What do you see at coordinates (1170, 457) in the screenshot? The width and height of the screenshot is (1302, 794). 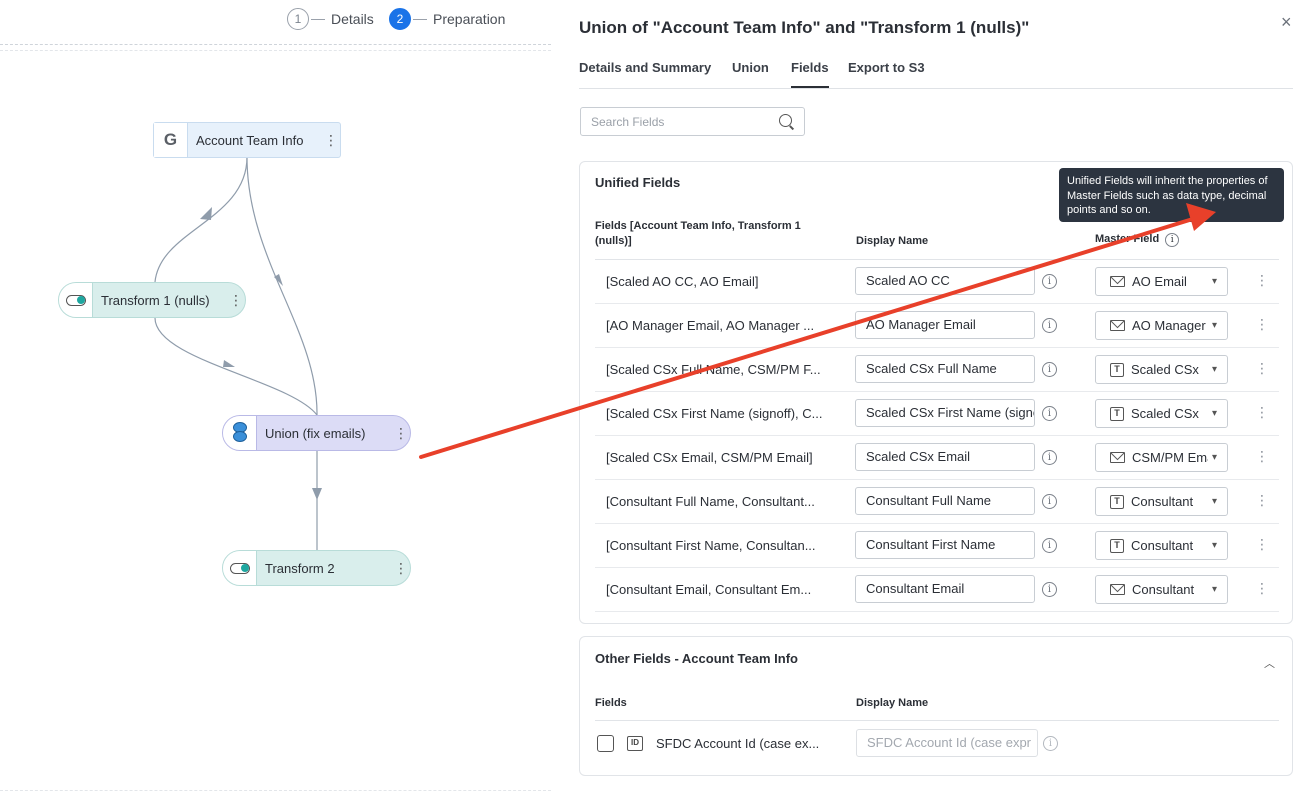 I see `master-field-value: CSM/PM Email` at bounding box center [1170, 457].